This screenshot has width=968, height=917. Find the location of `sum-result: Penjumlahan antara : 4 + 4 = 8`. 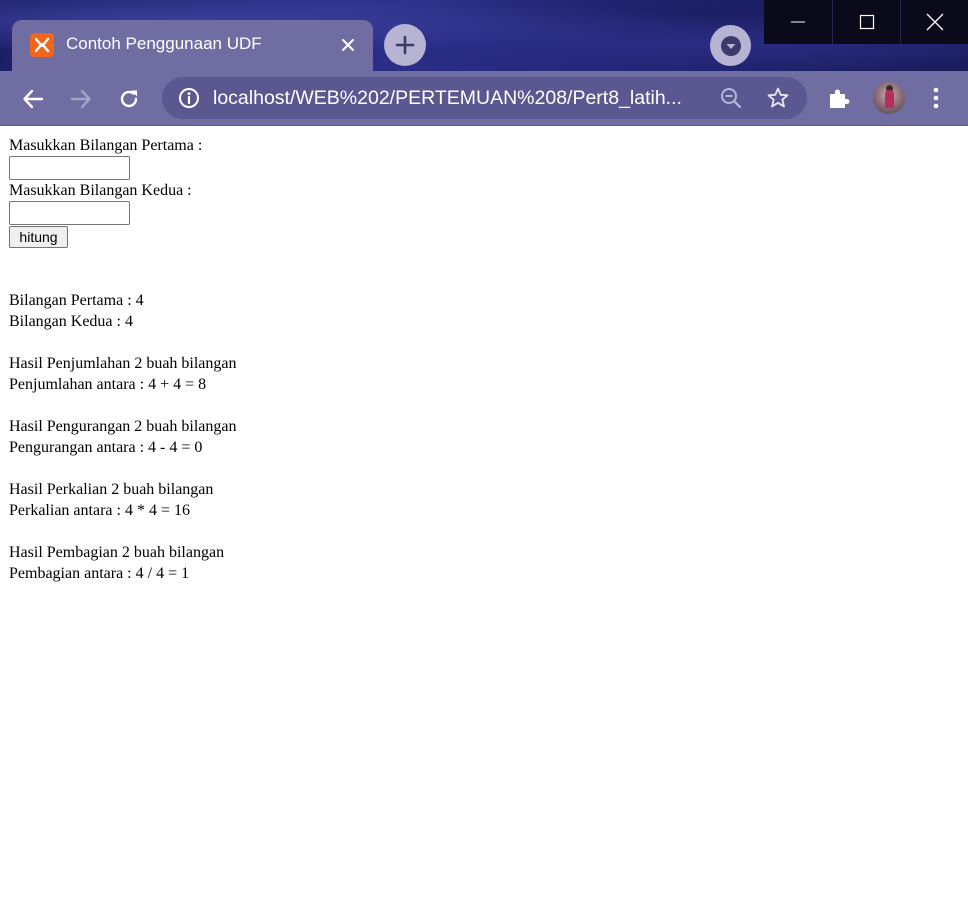

sum-result: Penjumlahan antara : 4 + 4 = 8 is located at coordinates (108, 384).